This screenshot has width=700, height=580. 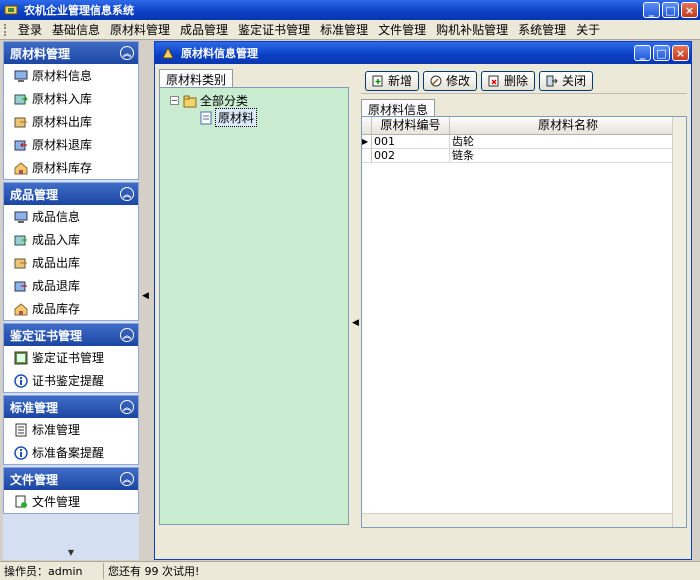 I want to click on menu-subsidy: 购机补贴管理, so click(x=472, y=29).